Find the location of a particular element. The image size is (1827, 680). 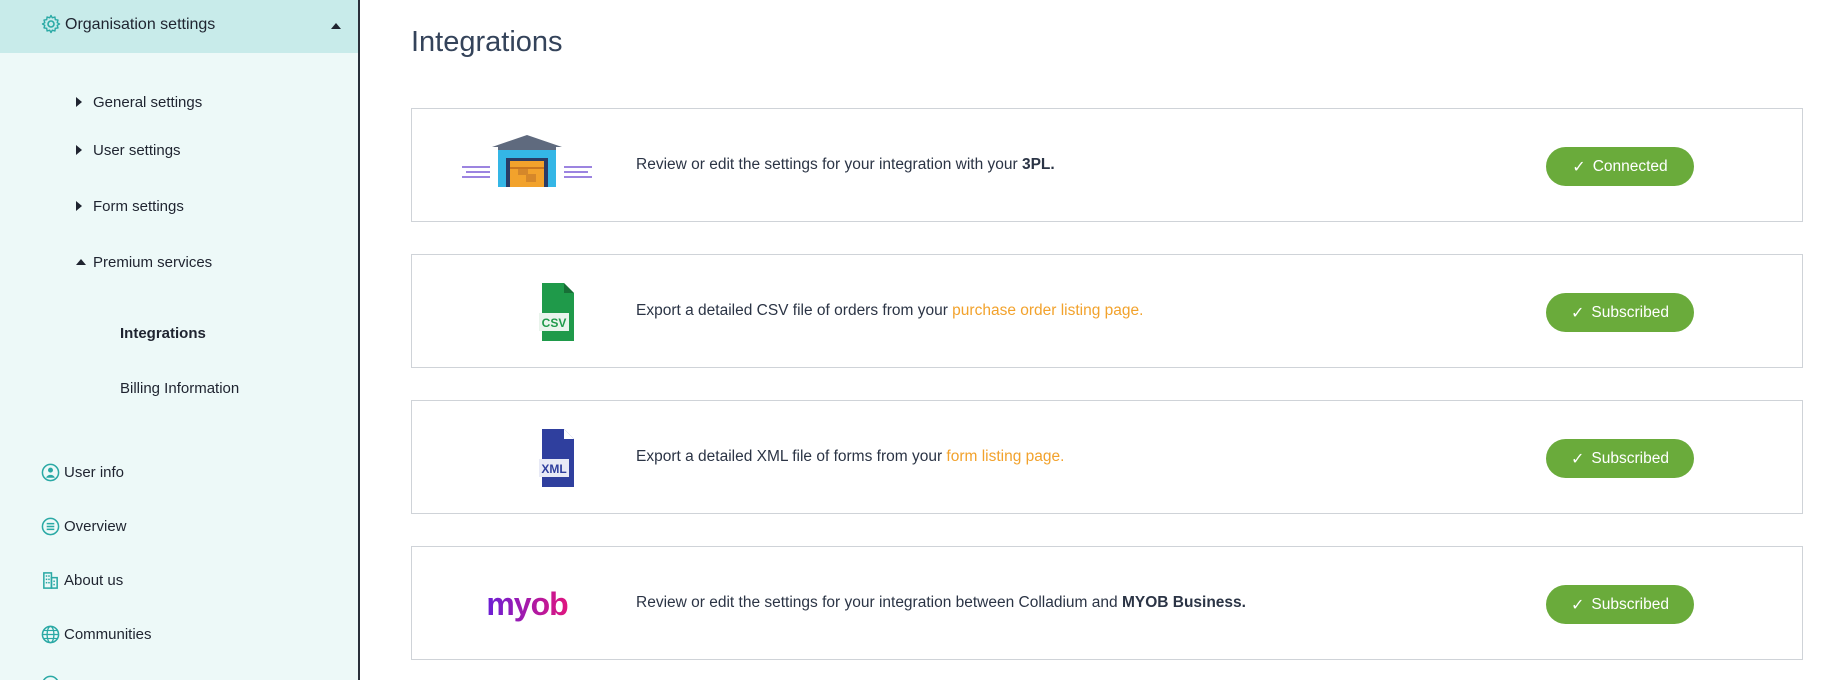

globe-icon is located at coordinates (50, 634).